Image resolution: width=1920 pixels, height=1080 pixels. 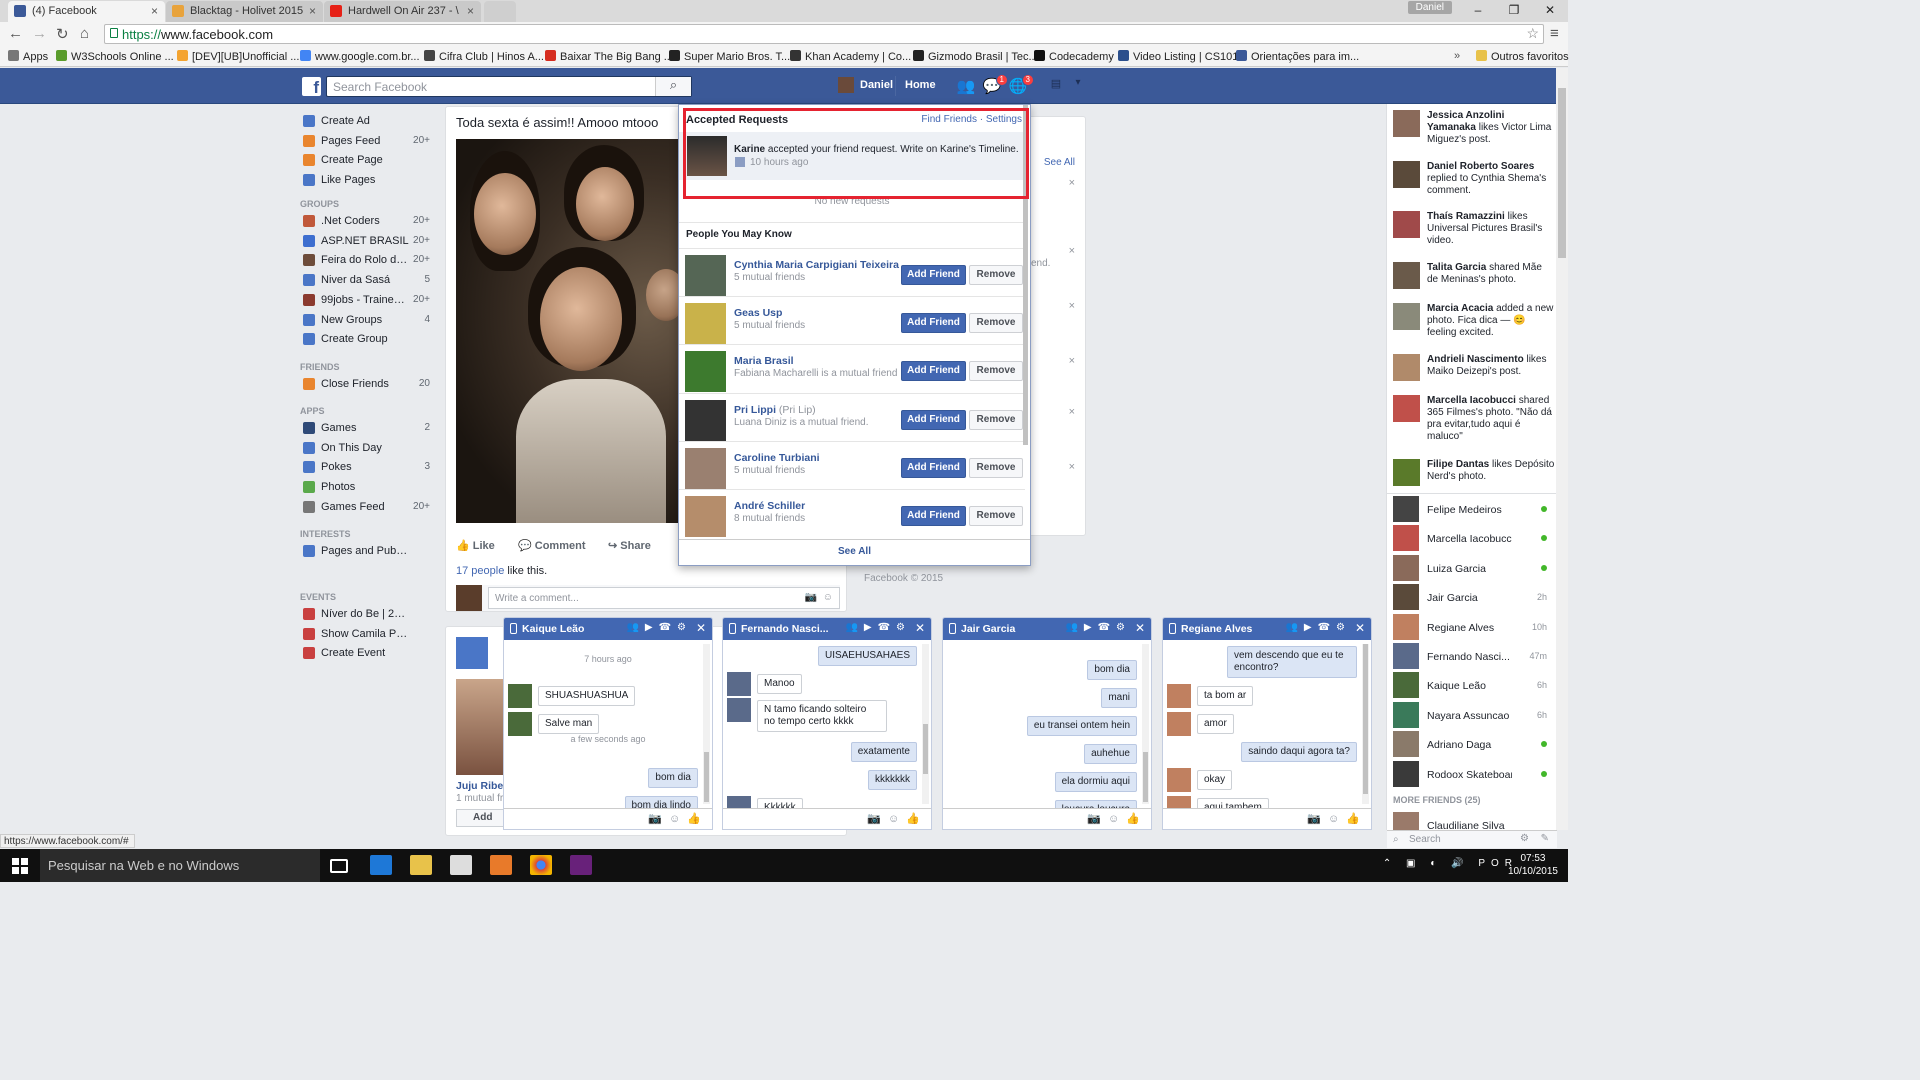 What do you see at coordinates (1533, 865) in the screenshot?
I see `clock: 07:53 10/10/2015` at bounding box center [1533, 865].